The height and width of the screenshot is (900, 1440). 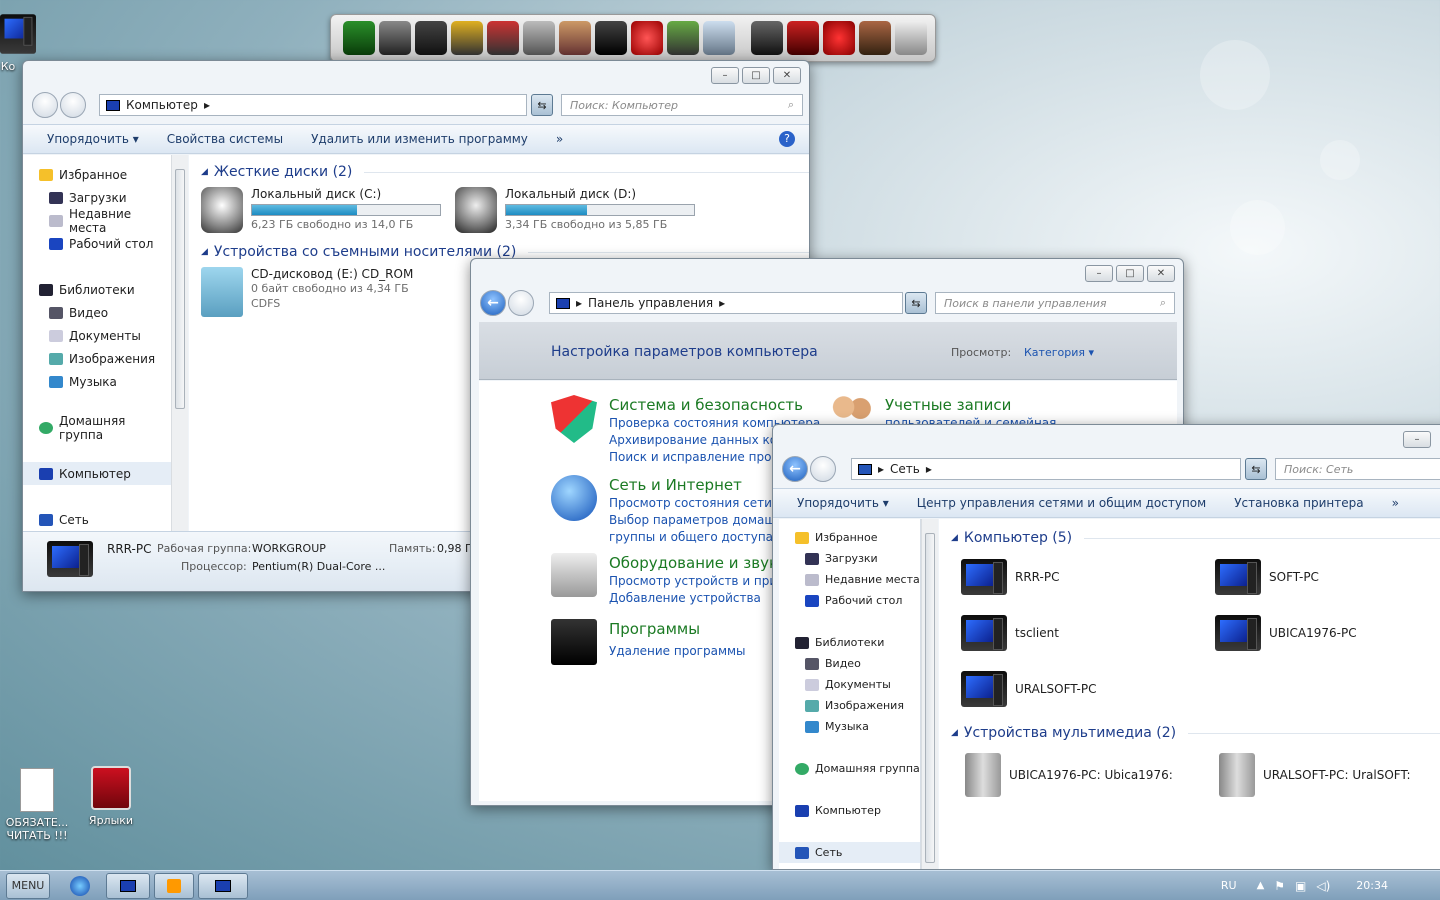 I want to click on media-group-header: ◢ Устройства мультимедиа (2), so click(x=1195, y=733).